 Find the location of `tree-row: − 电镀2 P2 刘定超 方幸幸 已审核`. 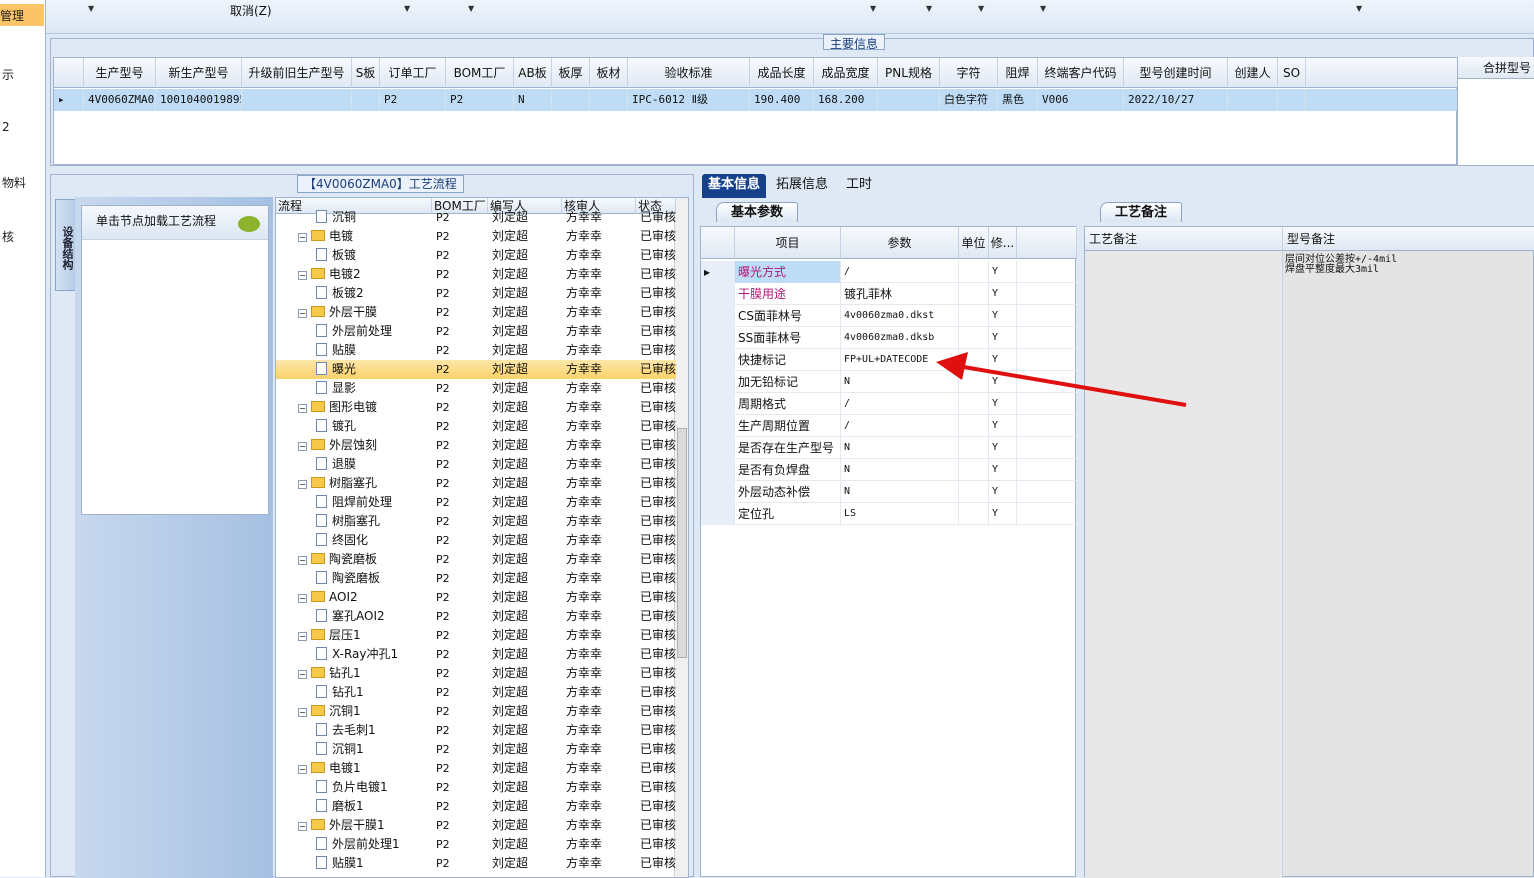

tree-row: − 电镀2 P2 刘定超 方幸幸 已审核 is located at coordinates (476, 274).